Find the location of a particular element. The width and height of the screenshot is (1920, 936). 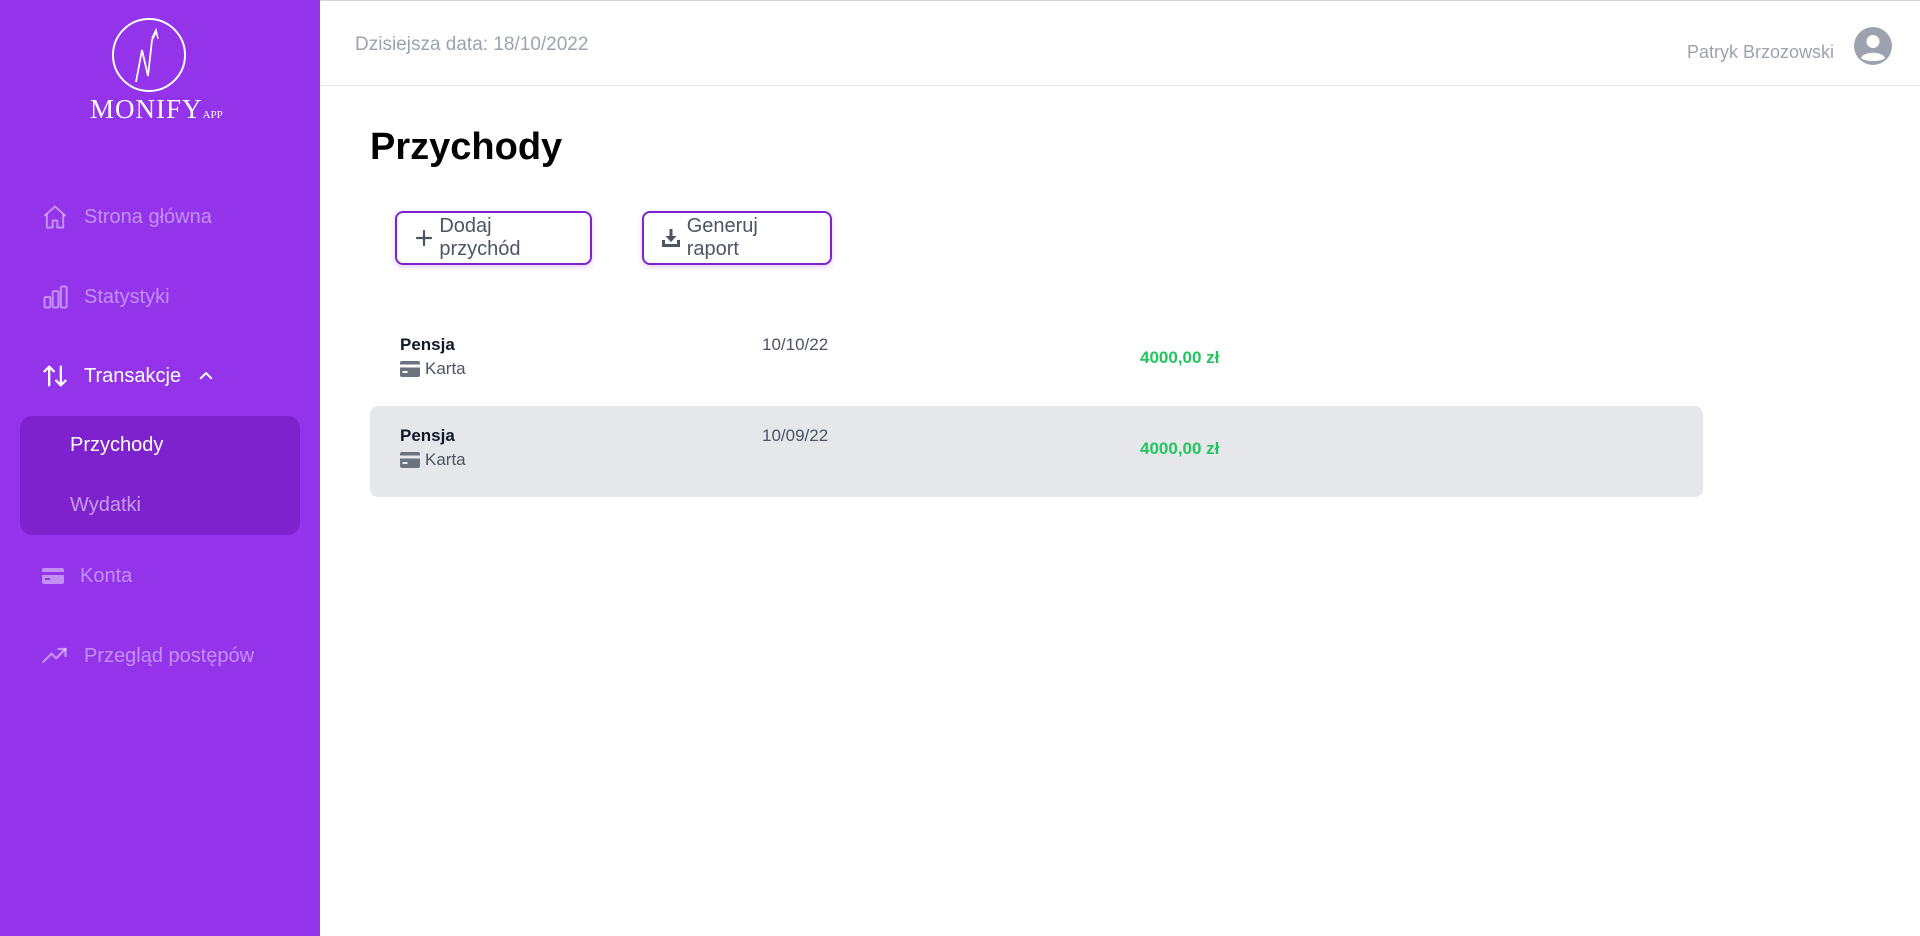

plus-icon is located at coordinates (423, 238).